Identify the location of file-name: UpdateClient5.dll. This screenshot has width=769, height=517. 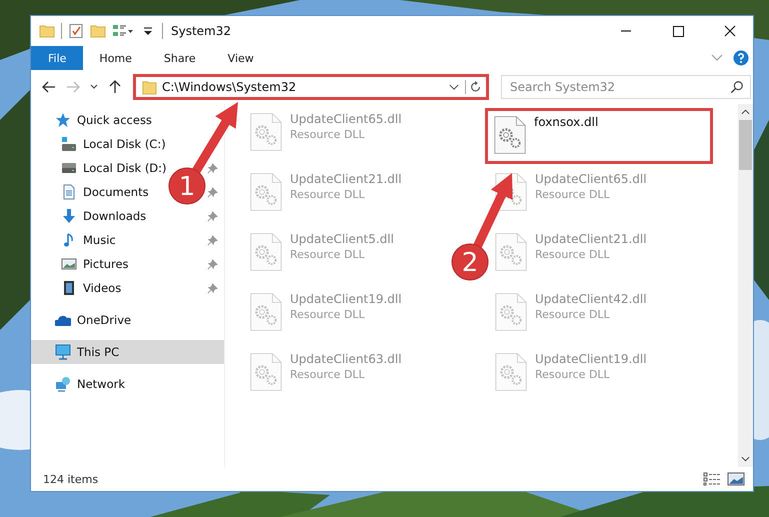
(342, 239).